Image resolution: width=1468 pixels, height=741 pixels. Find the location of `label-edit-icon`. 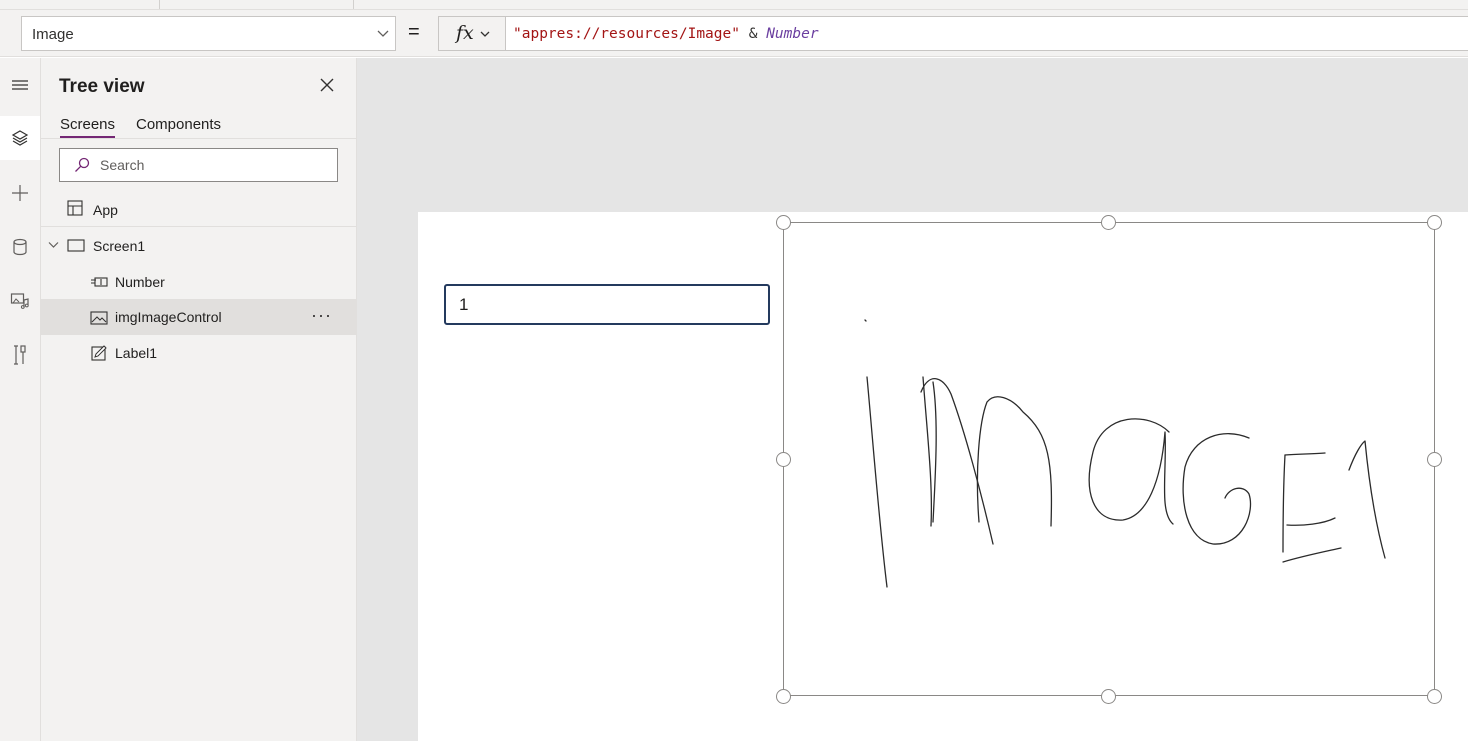

label-edit-icon is located at coordinates (99, 353).